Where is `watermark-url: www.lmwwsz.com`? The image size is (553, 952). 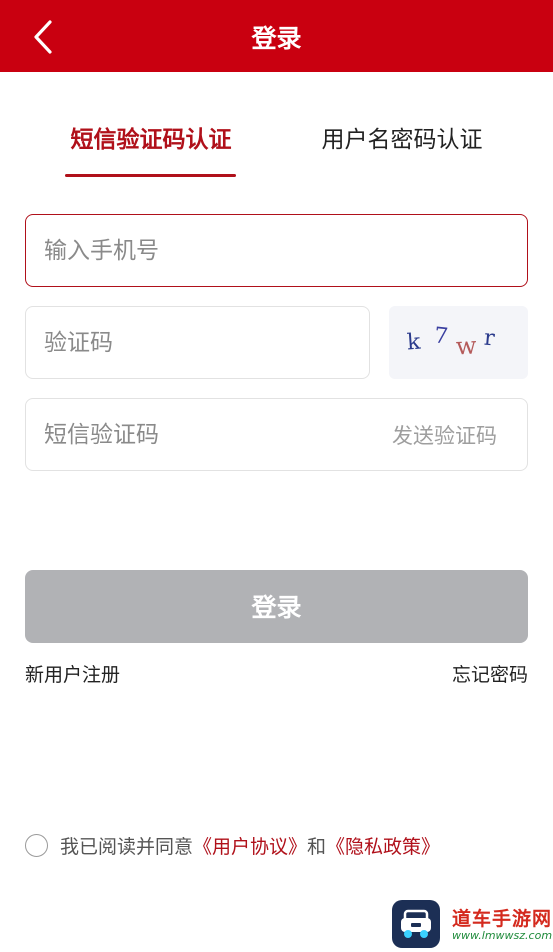
watermark-url: www.lmwwsz.com is located at coordinates (502, 935).